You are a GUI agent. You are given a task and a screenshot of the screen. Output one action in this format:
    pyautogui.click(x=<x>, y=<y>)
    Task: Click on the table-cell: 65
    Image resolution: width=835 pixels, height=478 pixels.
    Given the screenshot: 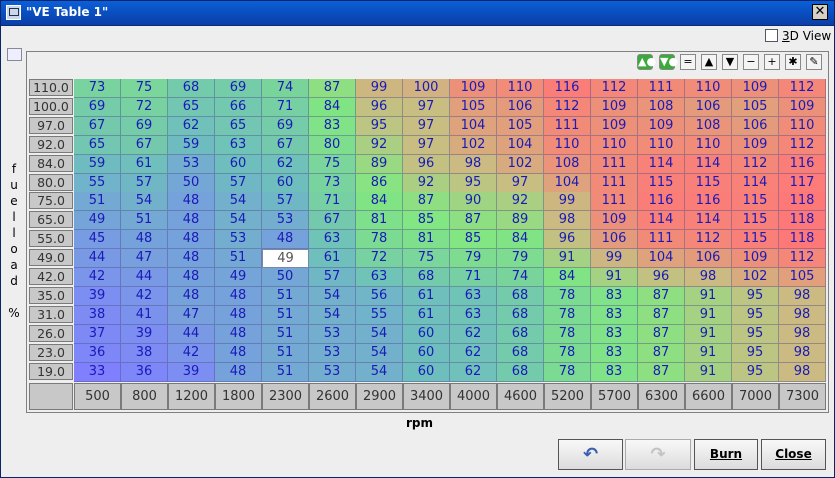 What is the action you would take?
    pyautogui.click(x=191, y=107)
    